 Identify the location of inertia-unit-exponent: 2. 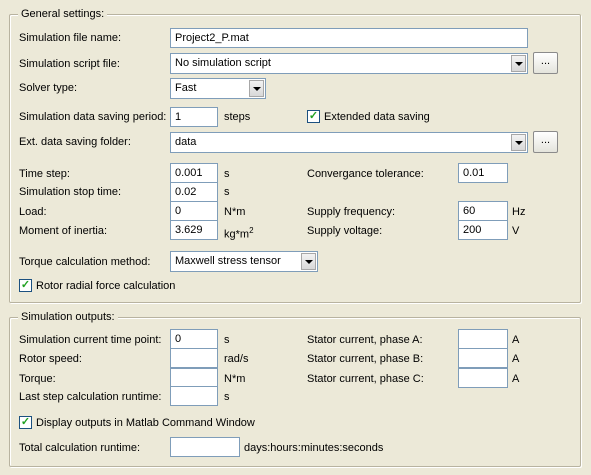
(251, 230).